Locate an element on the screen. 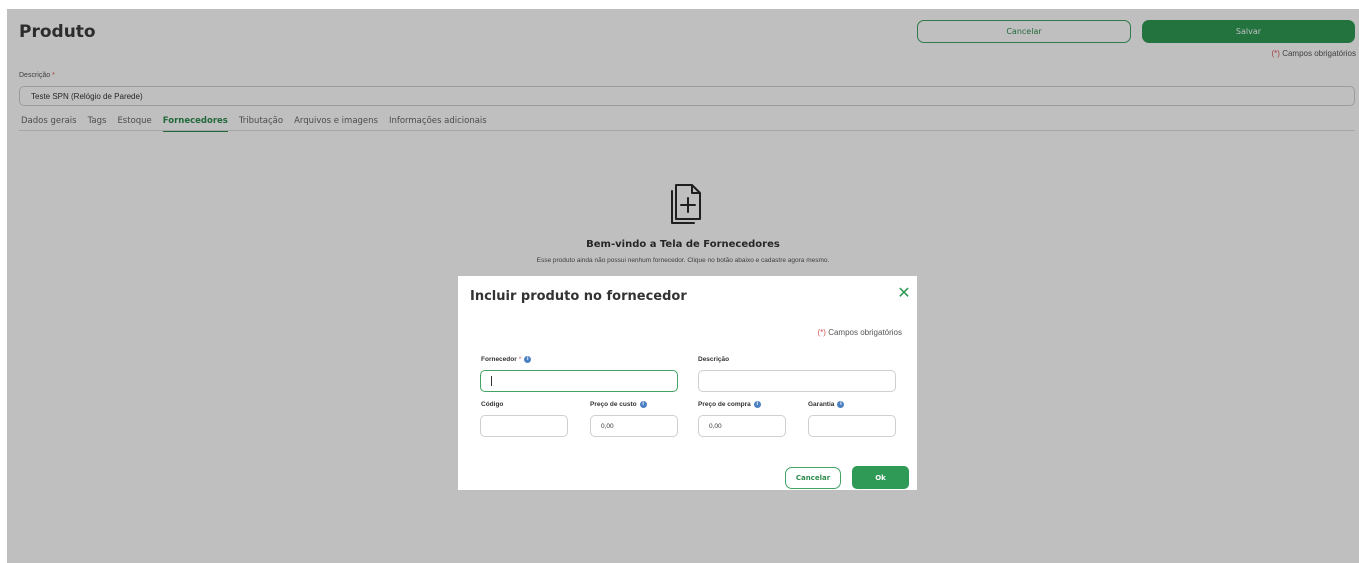 The width and height of the screenshot is (1359, 563). required-fields-note: (*) Campos obrigatórios is located at coordinates (860, 332).